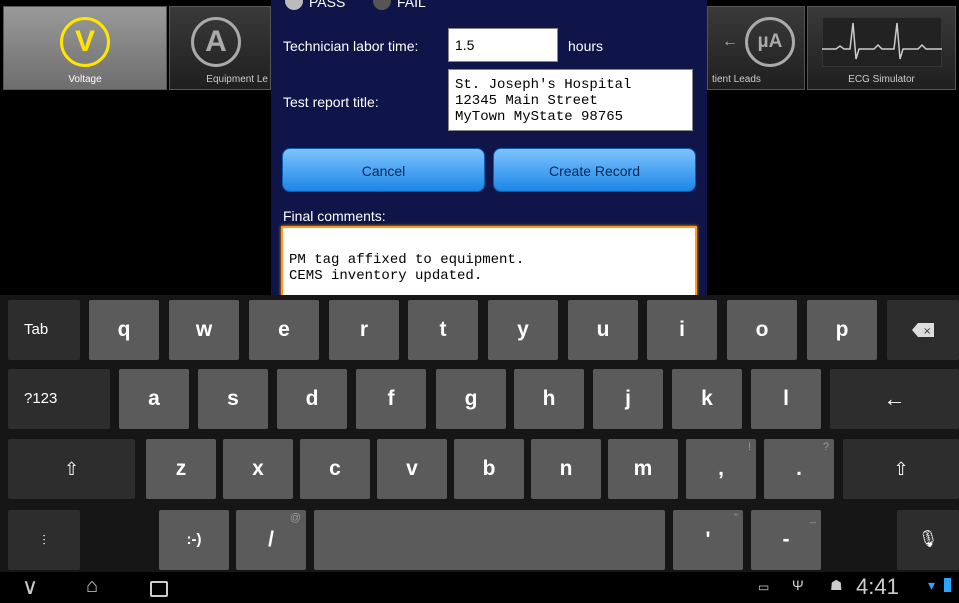 The image size is (959, 603). I want to click on microamp-icon: µA, so click(770, 42).